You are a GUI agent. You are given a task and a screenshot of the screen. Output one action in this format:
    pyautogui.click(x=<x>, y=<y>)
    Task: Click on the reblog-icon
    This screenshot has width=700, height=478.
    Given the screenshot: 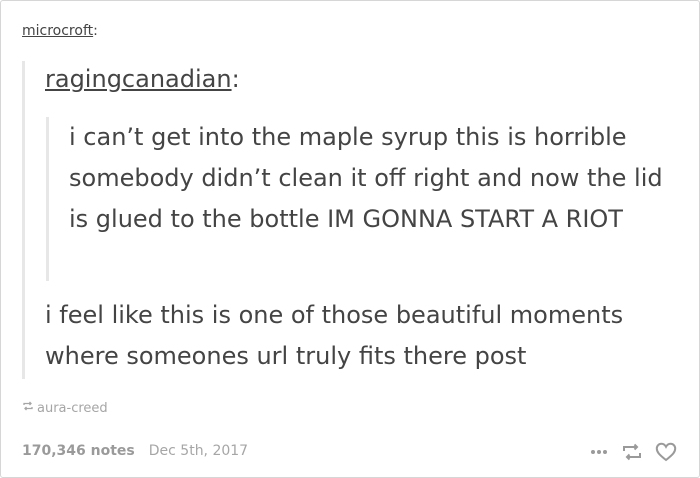 What is the action you would take?
    pyautogui.click(x=29, y=408)
    